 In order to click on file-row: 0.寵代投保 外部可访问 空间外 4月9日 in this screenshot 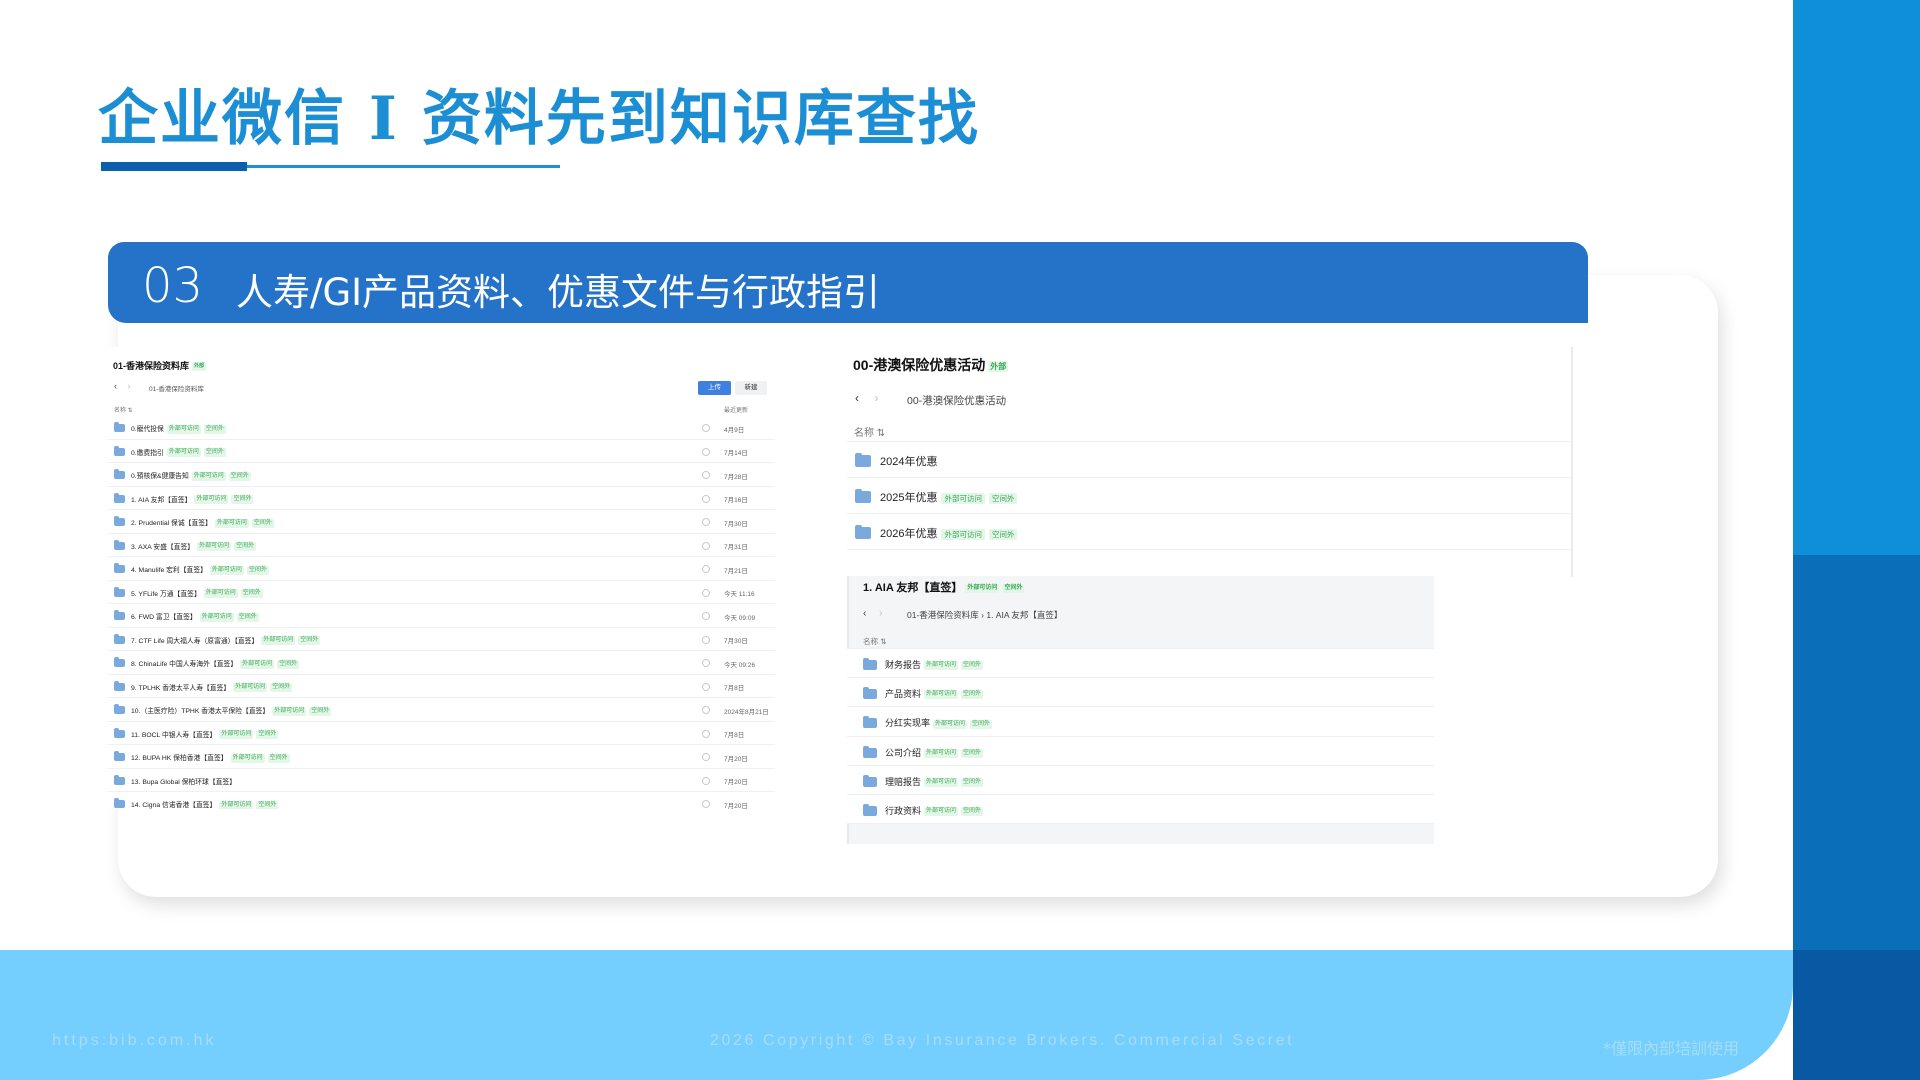, I will do `click(441, 428)`.